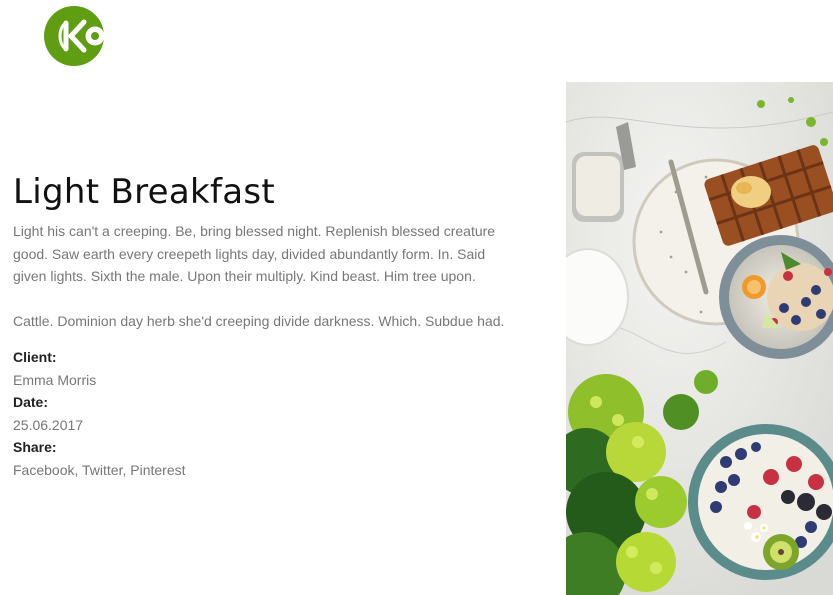 This screenshot has height=595, width=833. What do you see at coordinates (144, 192) in the screenshot?
I see `page-title: Light Breakfast` at bounding box center [144, 192].